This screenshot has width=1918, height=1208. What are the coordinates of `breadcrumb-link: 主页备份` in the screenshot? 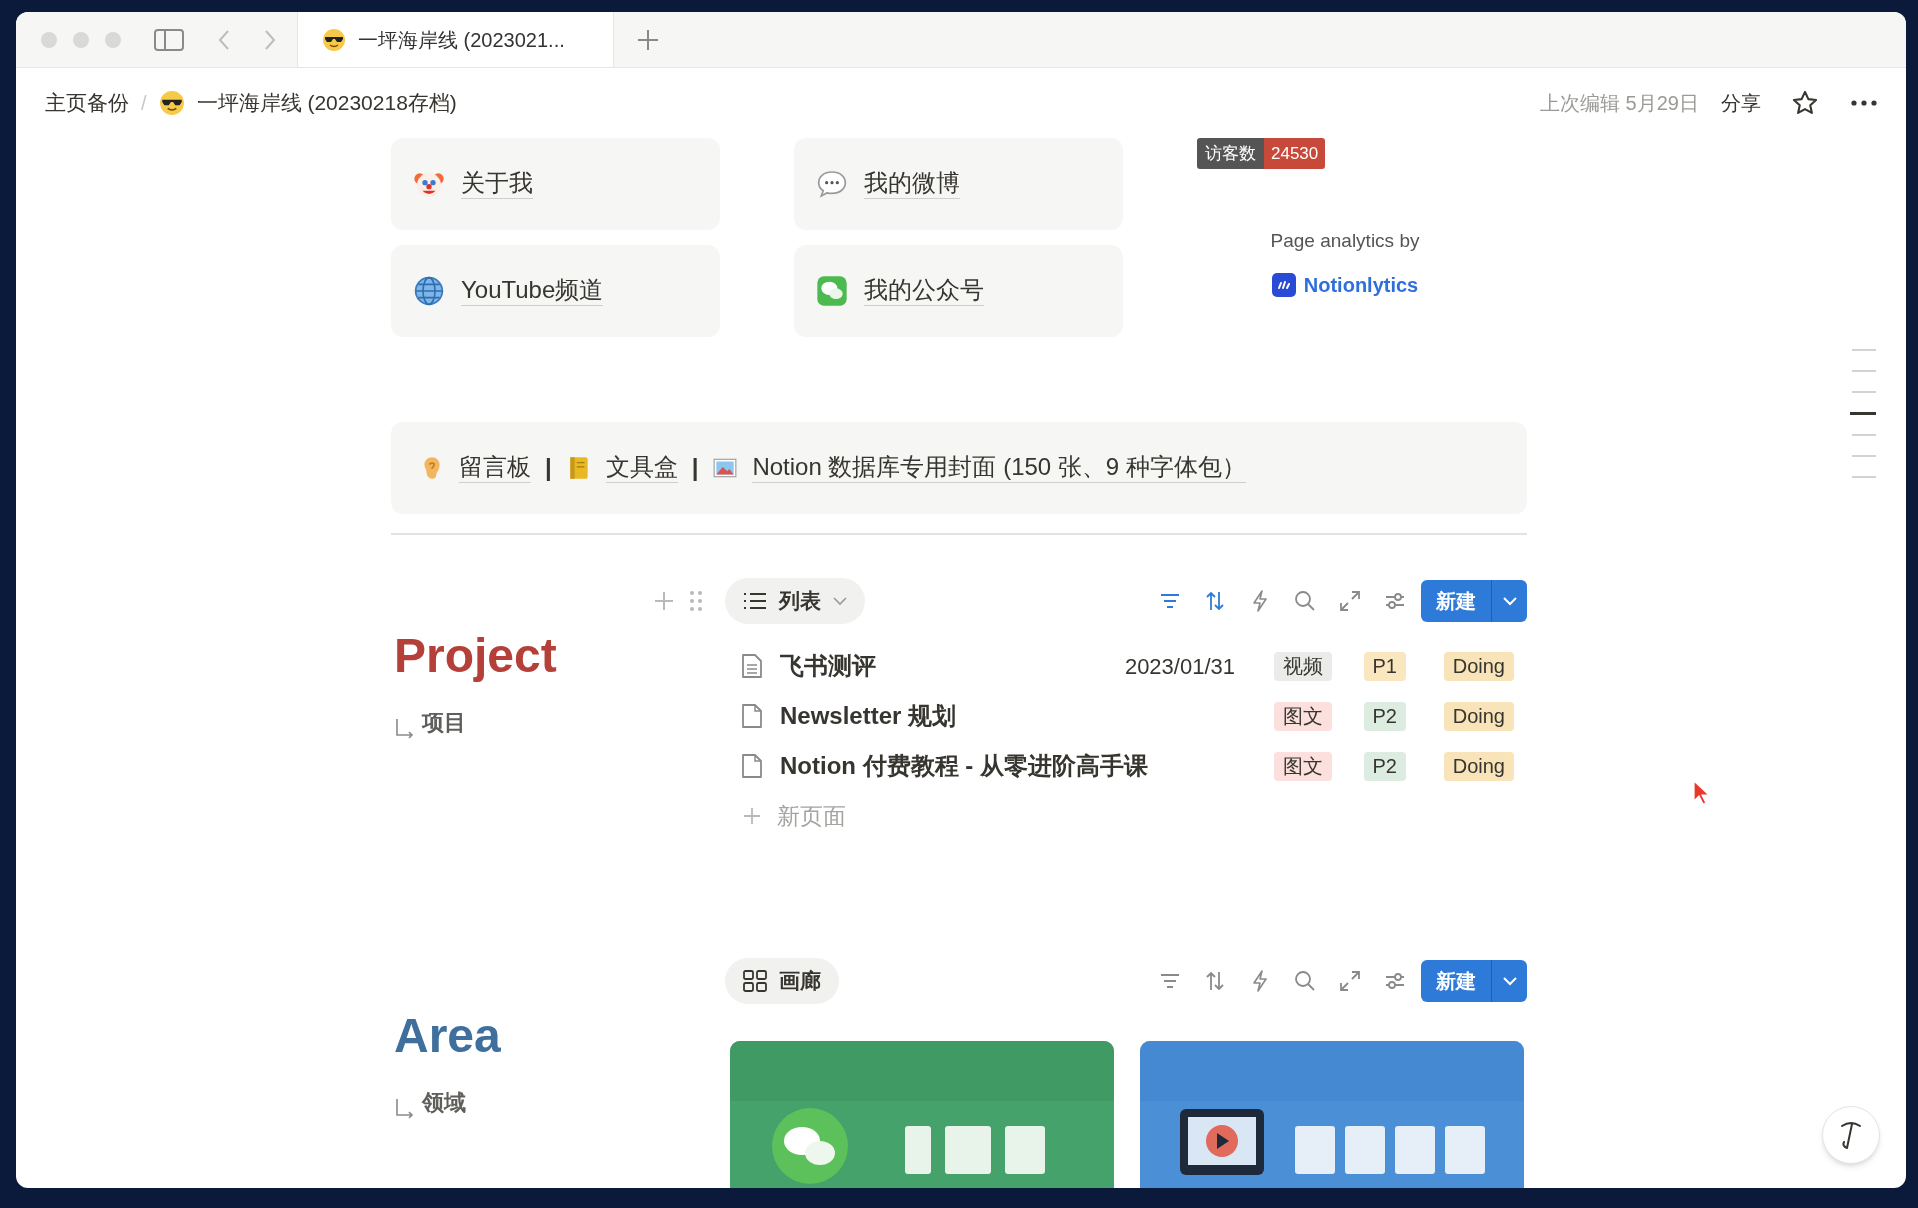 It's located at (87, 103).